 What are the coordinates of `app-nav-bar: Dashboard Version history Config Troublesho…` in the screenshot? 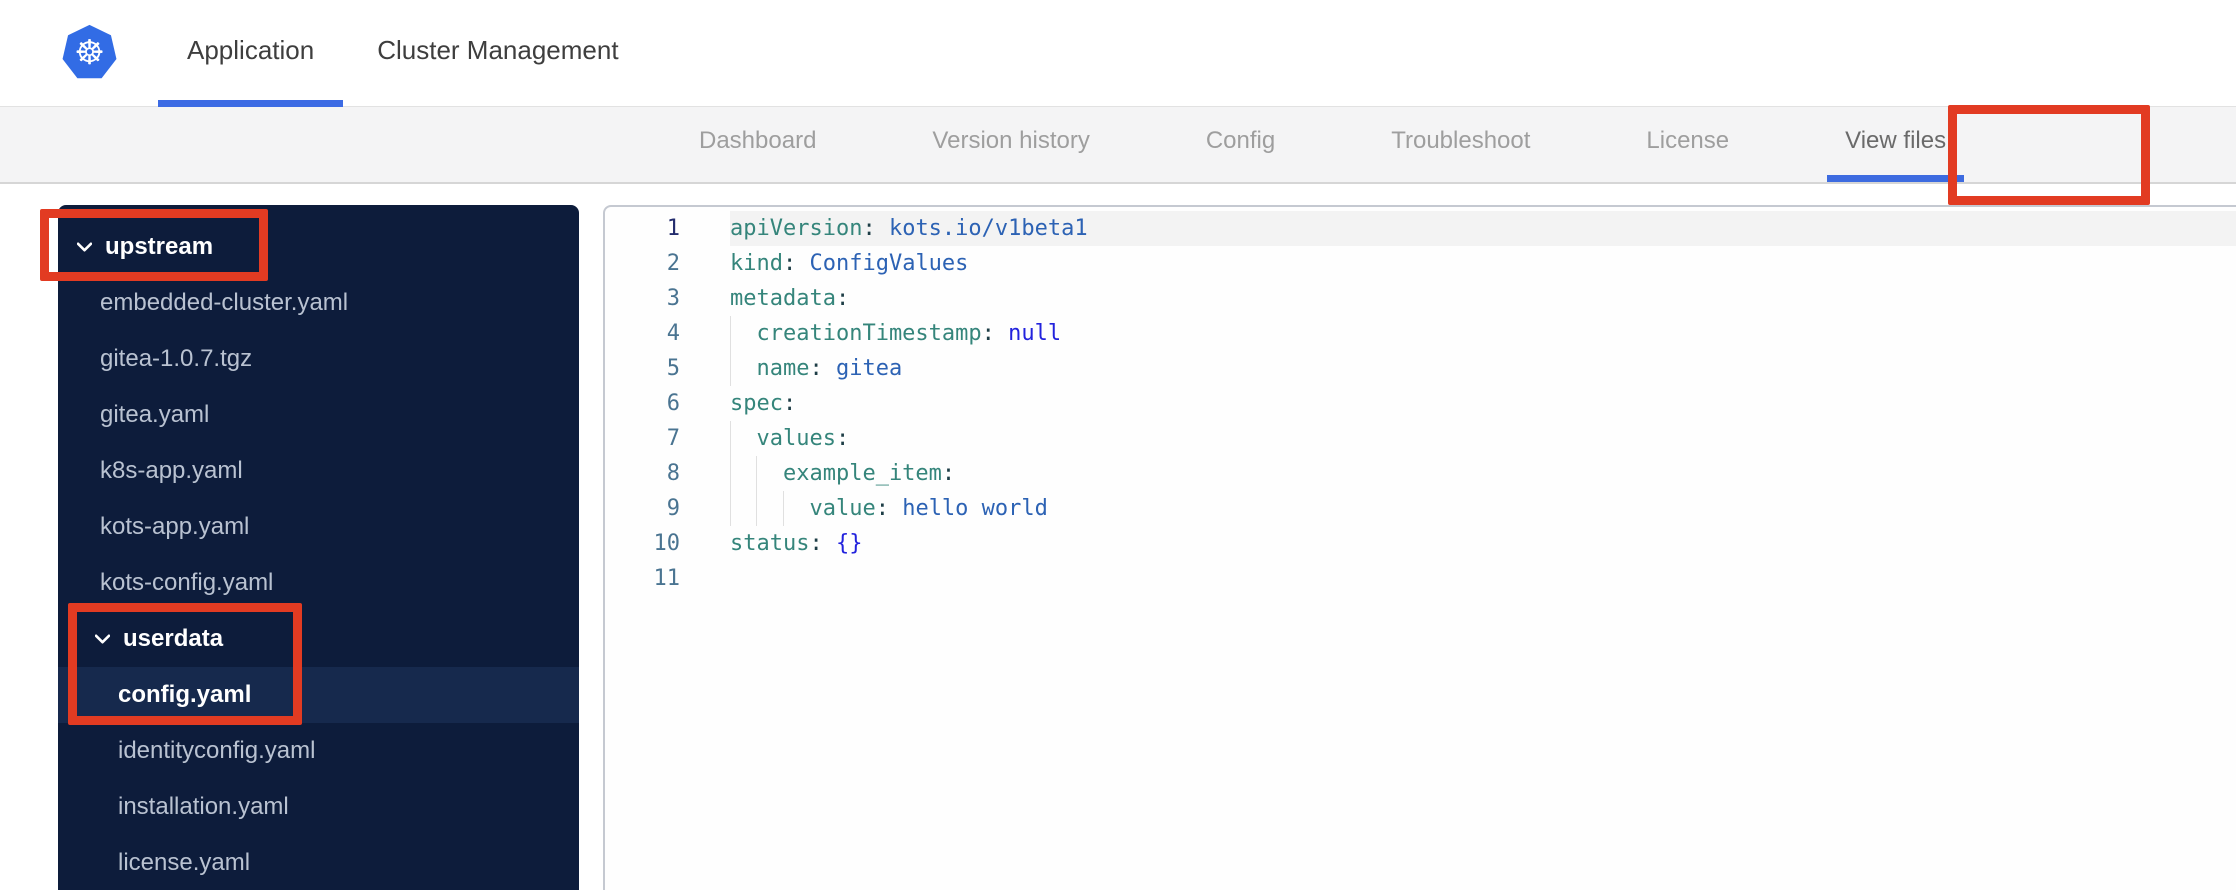 It's located at (1118, 145).